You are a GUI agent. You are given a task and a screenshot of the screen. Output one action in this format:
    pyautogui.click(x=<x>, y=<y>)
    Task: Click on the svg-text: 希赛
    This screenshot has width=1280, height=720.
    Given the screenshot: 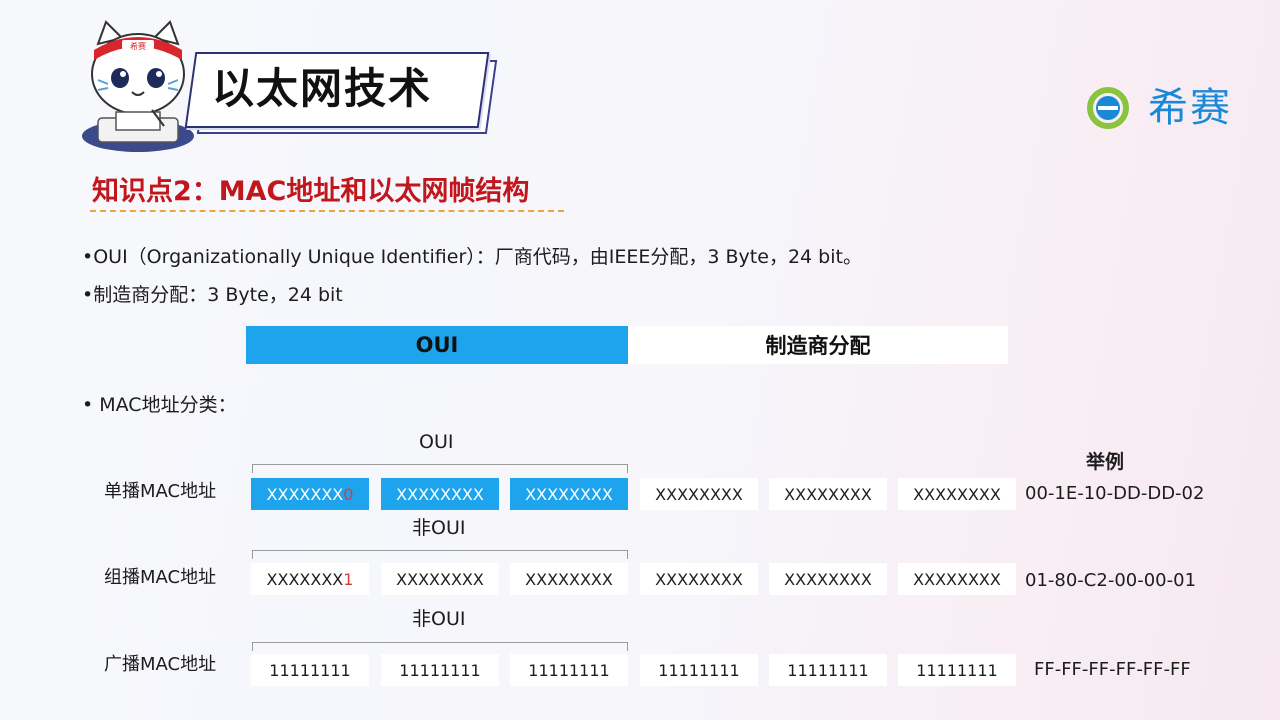 What is the action you would take?
    pyautogui.click(x=138, y=46)
    